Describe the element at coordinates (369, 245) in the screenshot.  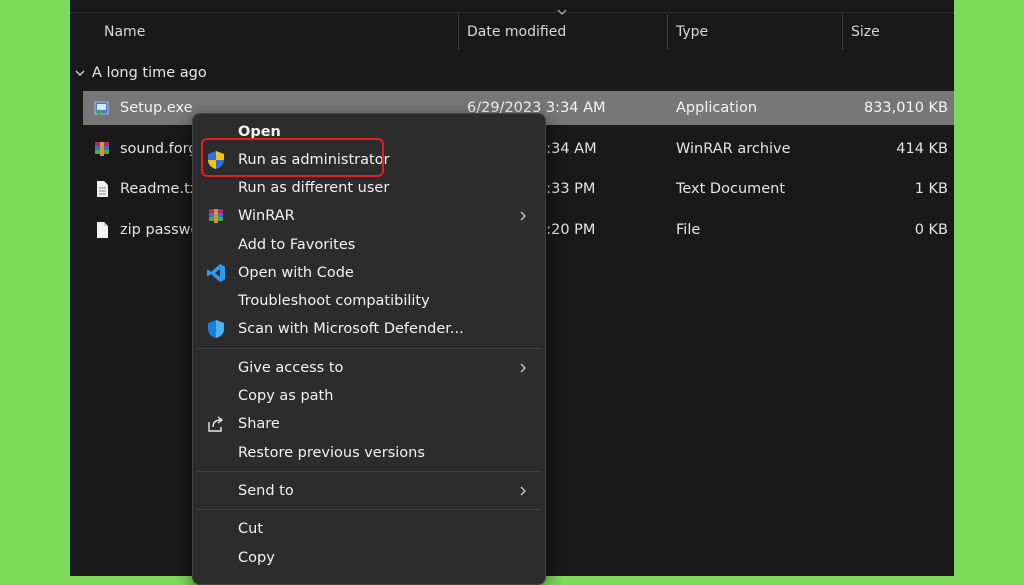
I see `menu-item-add-to-favorites: Add to Favorites` at that location.